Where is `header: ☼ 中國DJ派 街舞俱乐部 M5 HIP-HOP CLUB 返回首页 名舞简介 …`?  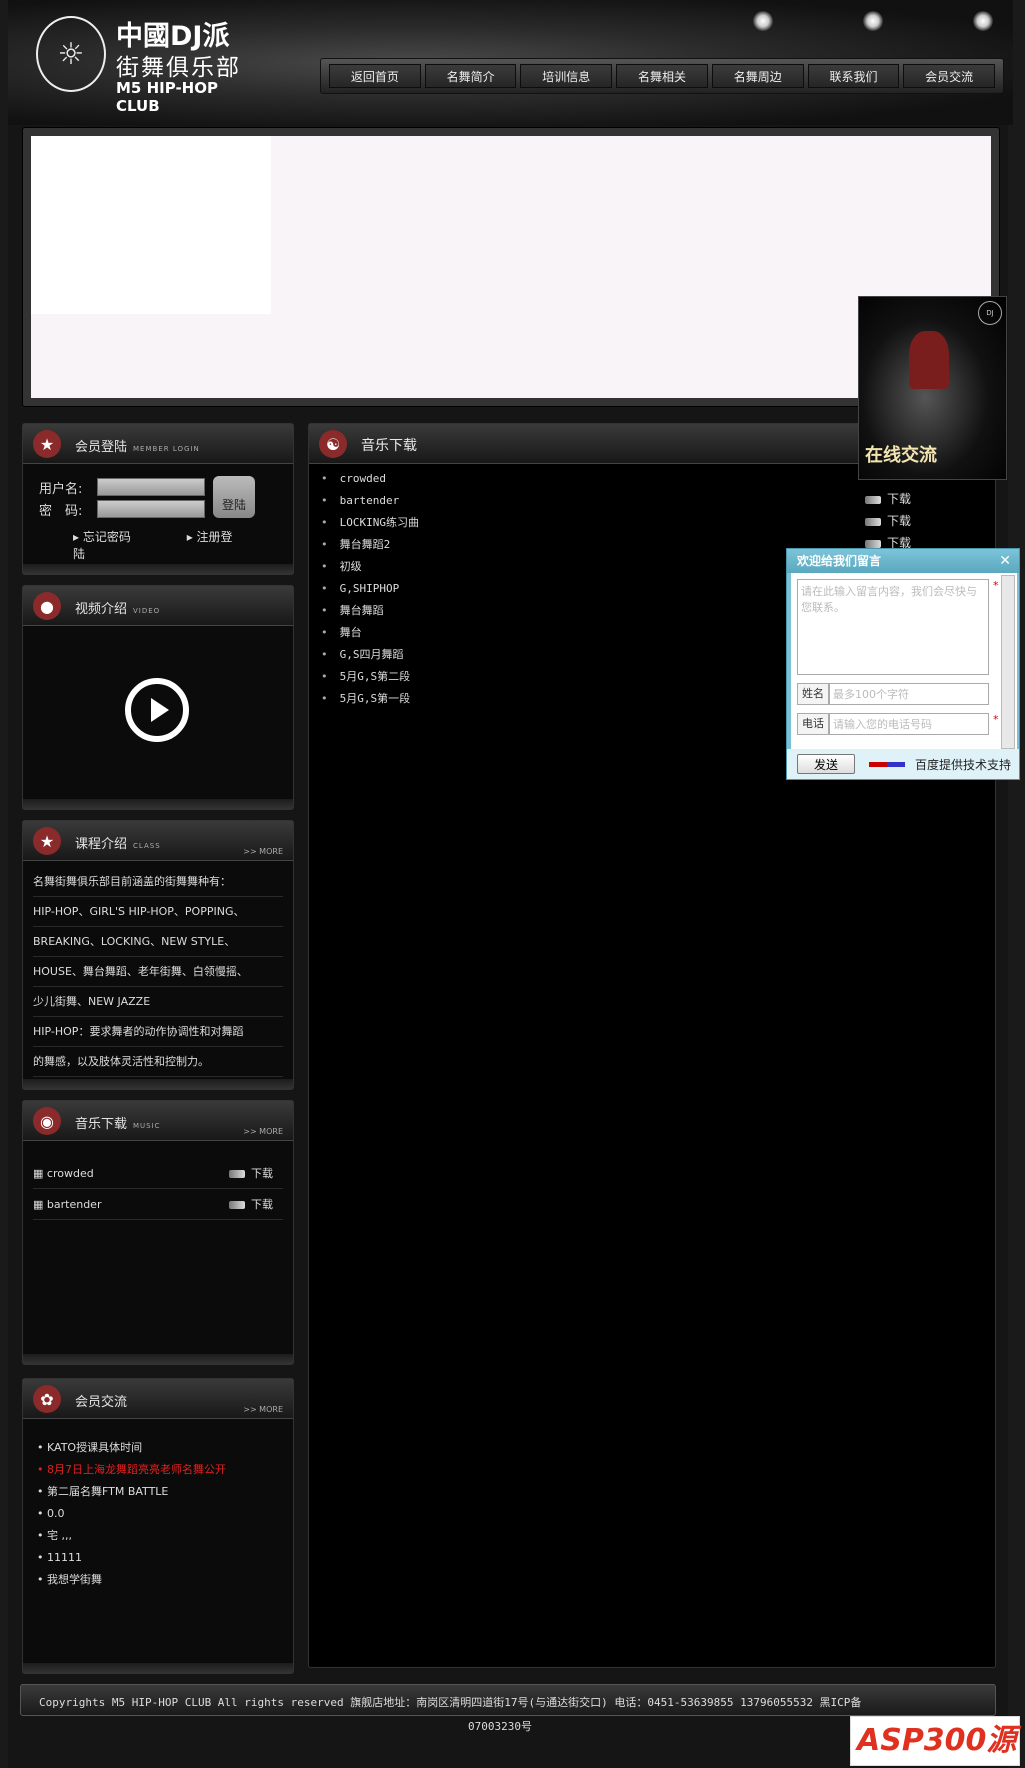
header: ☼ 中國DJ派 街舞俱乐部 M5 HIP-HOP CLUB 返回首页 名舞简介 … is located at coordinates (510, 62).